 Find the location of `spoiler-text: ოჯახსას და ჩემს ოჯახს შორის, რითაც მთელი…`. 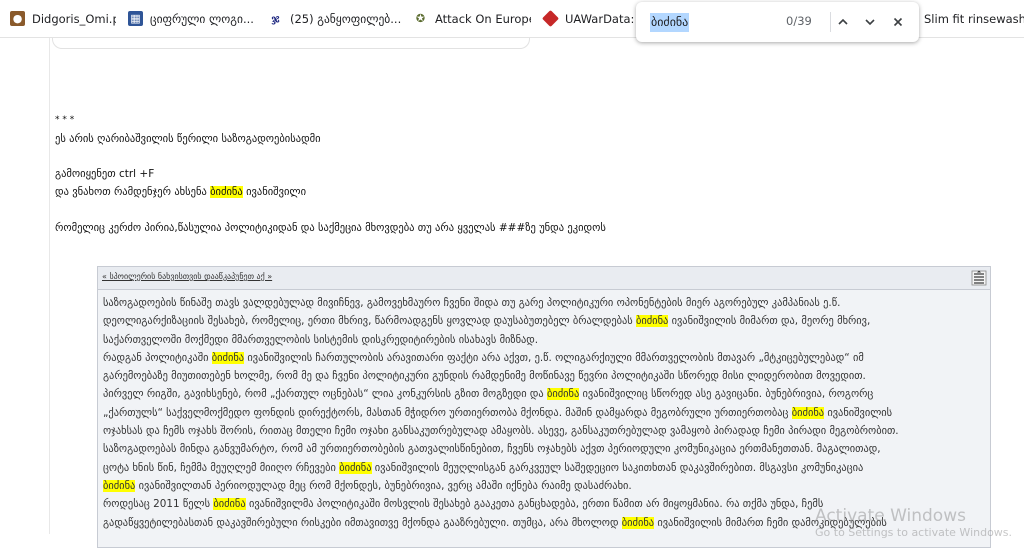

spoiler-text: ოჯახსას და ჩემს ოჯახს შორის, რითაც მთელი… is located at coordinates (501, 431).